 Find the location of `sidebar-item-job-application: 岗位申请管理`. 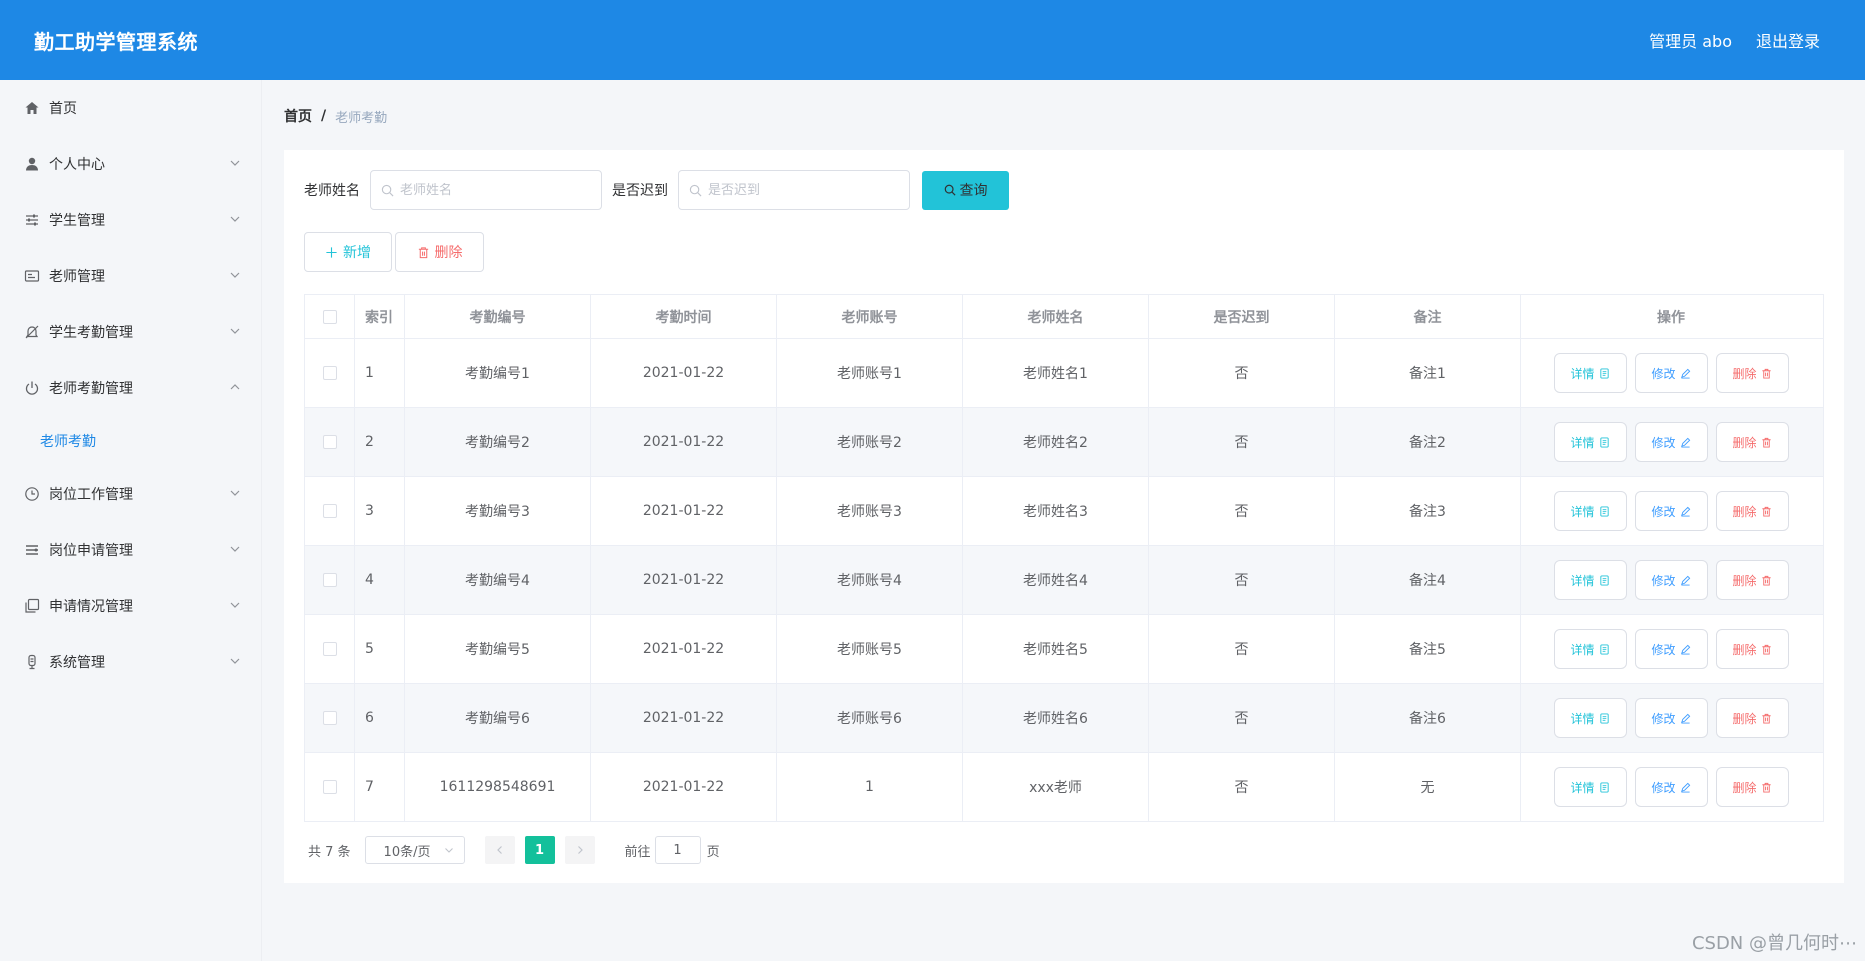

sidebar-item-job-application: 岗位申请管理 is located at coordinates (130, 550).